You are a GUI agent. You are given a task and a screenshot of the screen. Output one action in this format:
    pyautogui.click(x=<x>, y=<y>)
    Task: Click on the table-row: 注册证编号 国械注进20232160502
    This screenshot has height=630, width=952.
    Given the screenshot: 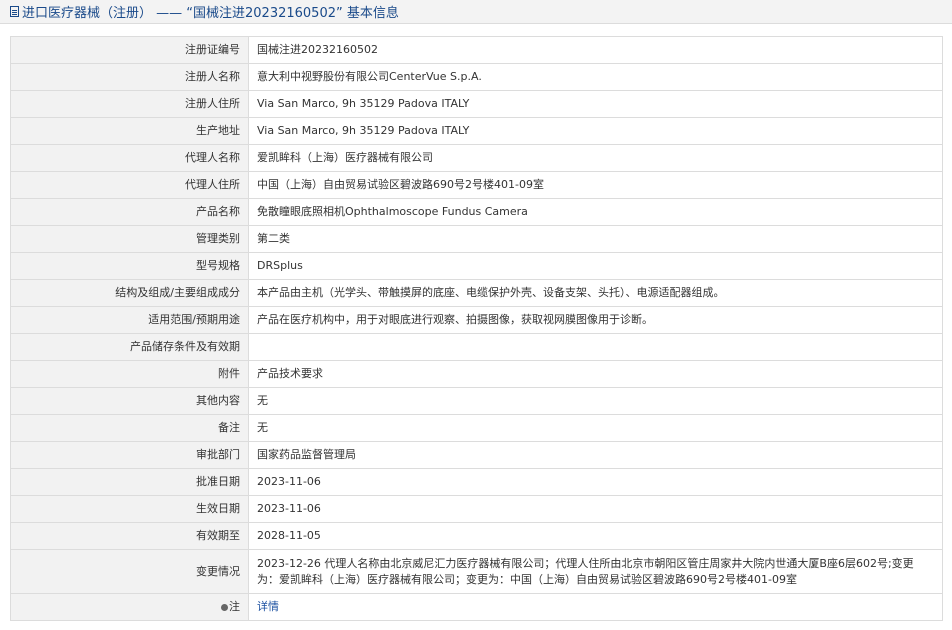 What is the action you would take?
    pyautogui.click(x=476, y=50)
    